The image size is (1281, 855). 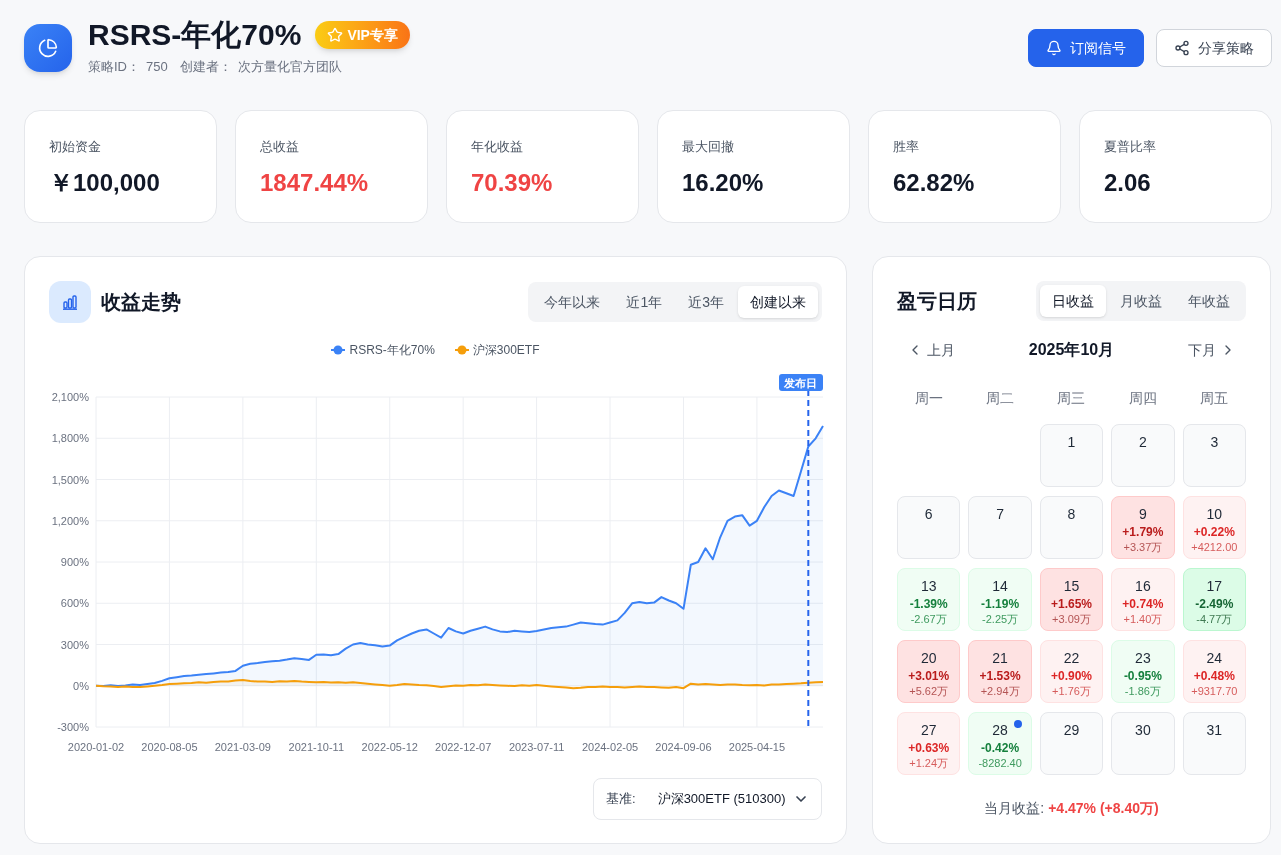 I want to click on daily-return-text: -1.19%, so click(x=1000, y=604).